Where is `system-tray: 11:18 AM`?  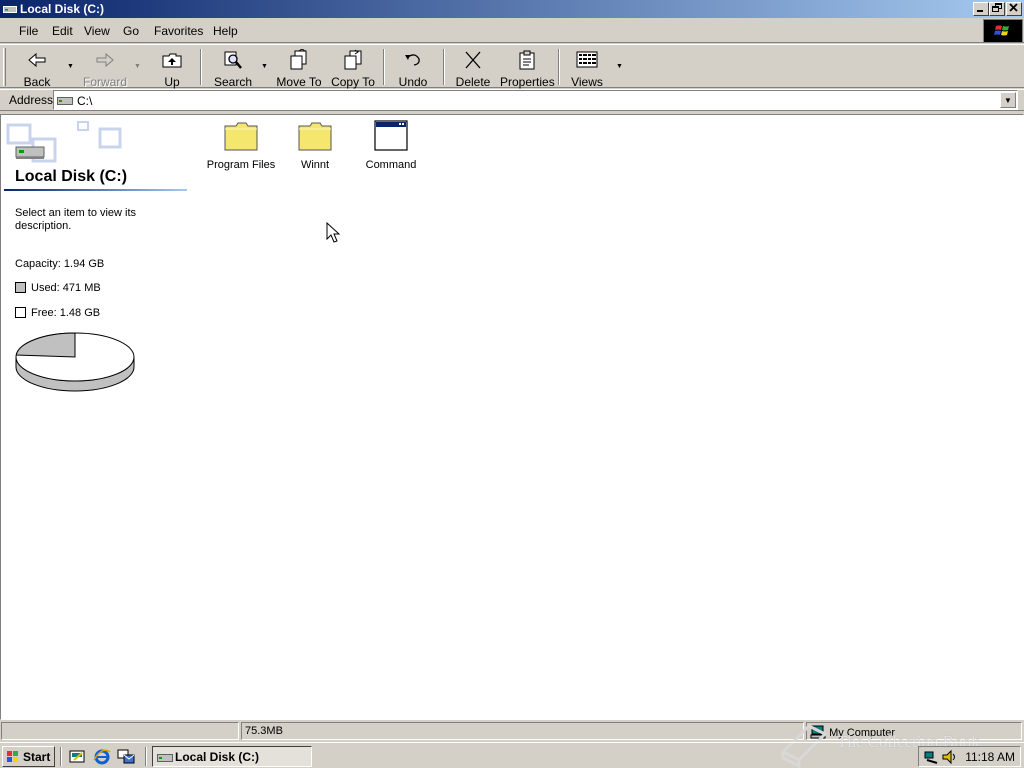 system-tray: 11:18 AM is located at coordinates (969, 756).